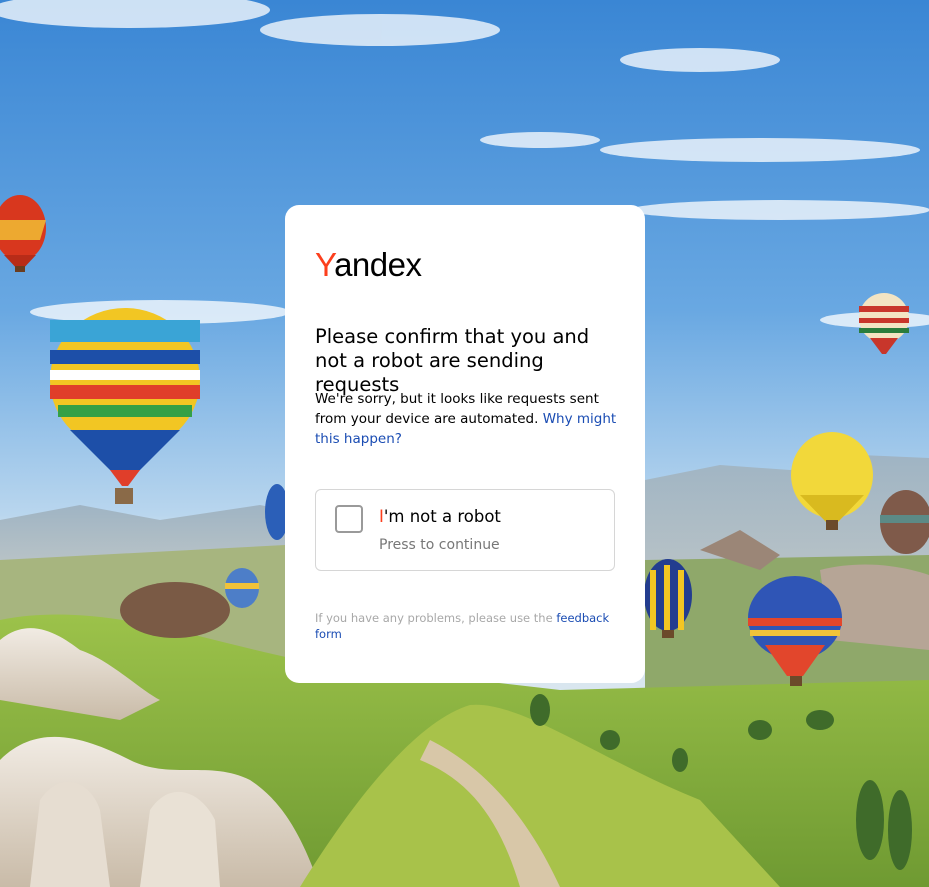 Image resolution: width=929 pixels, height=887 pixels. I want to click on logo-text: andex, so click(378, 264).